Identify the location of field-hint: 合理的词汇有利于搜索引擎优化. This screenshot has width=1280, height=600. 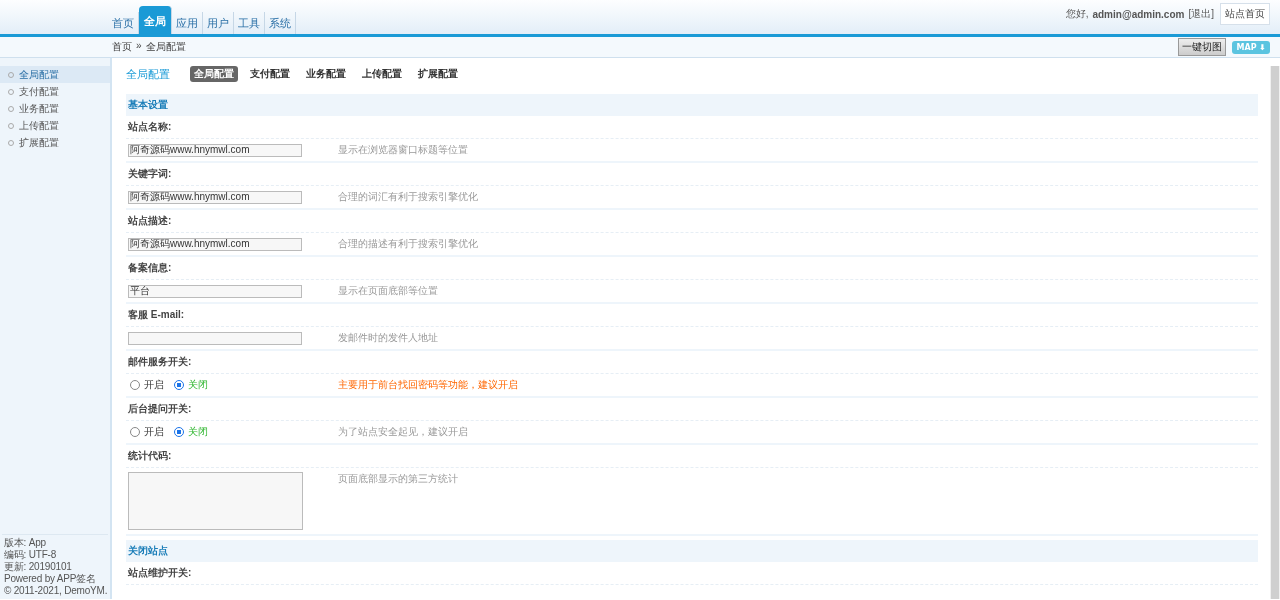
(408, 197).